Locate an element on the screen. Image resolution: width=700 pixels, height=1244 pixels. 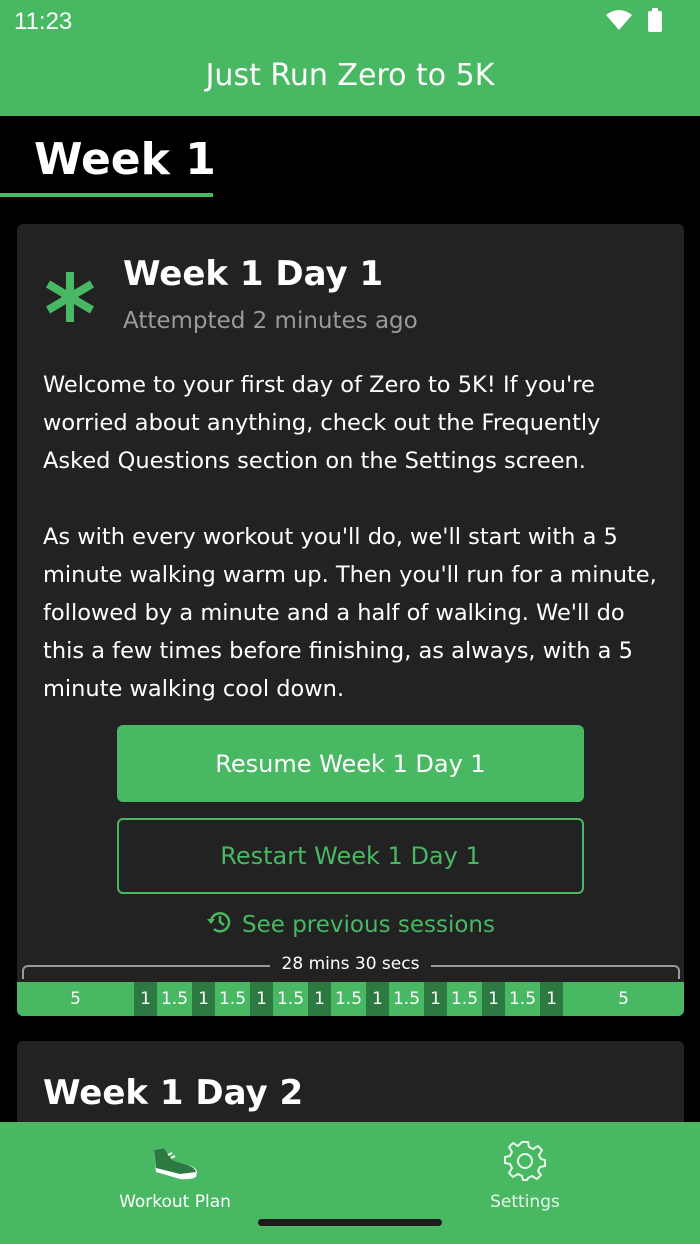
total-duration-text: 28 mins 30 secs is located at coordinates (350, 964).